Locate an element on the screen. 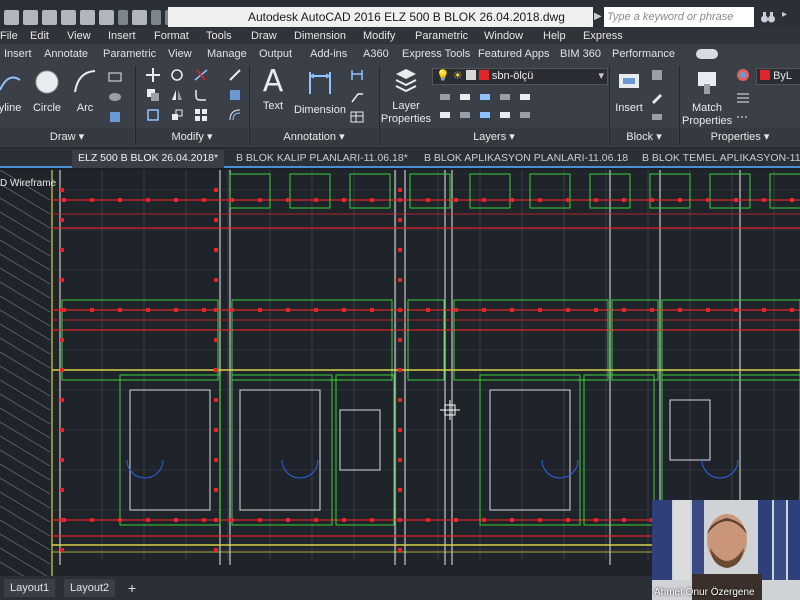 Image resolution: width=800 pixels, height=600 pixels. menu-file: File is located at coordinates (9, 36).